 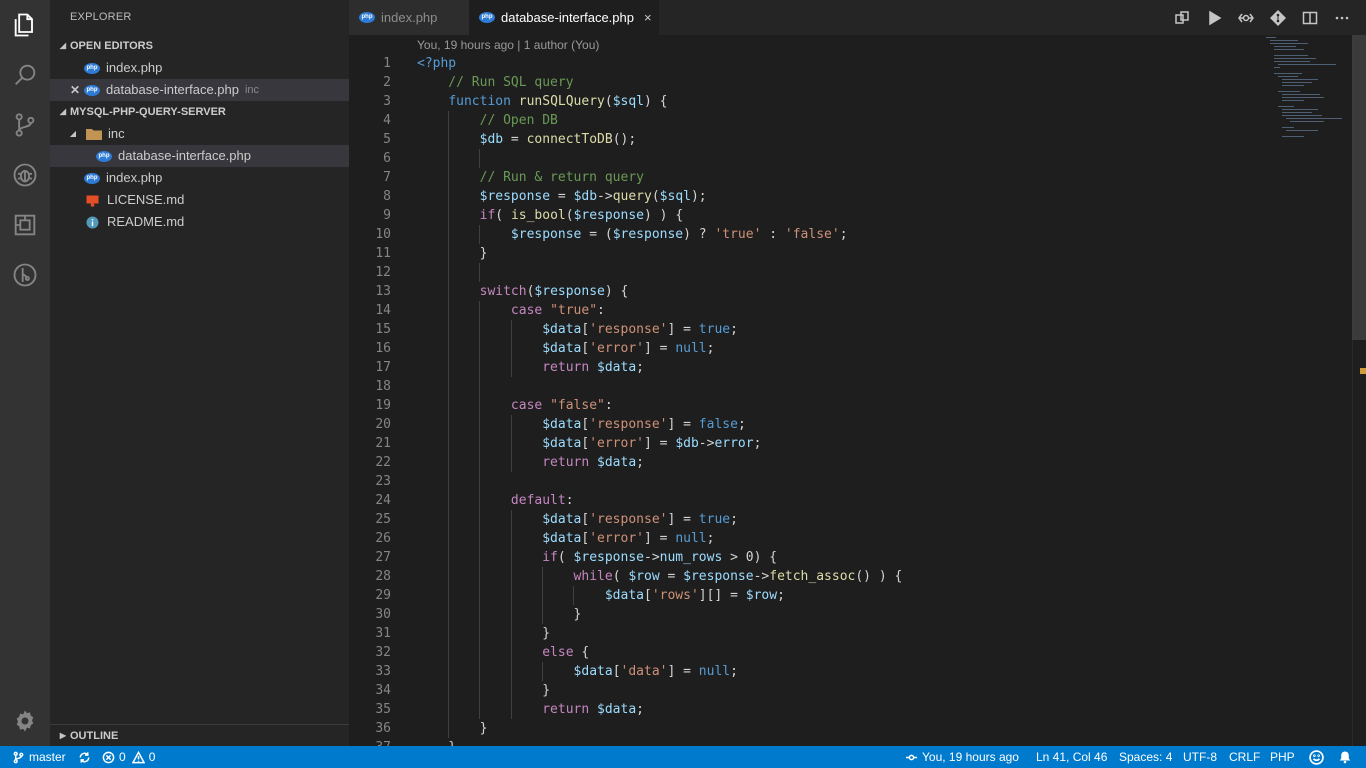 What do you see at coordinates (794, 481) in the screenshot?
I see `code-line: 23` at bounding box center [794, 481].